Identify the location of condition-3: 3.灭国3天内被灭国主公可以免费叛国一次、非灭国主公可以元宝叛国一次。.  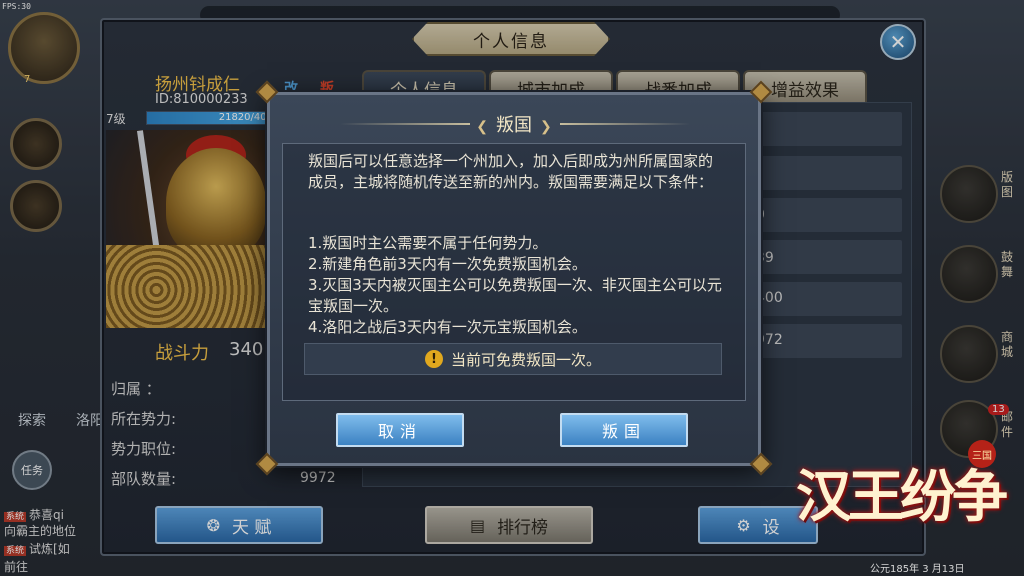
(515, 295).